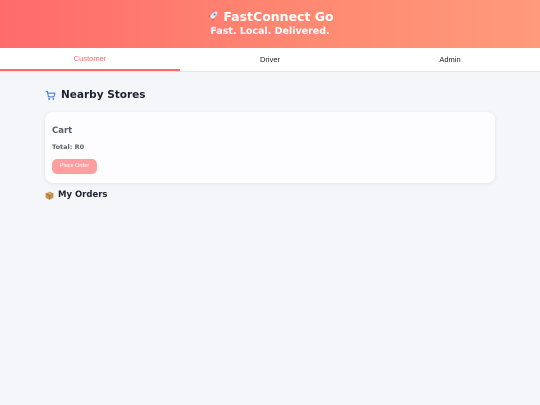  Describe the element at coordinates (270, 147) in the screenshot. I see `cart-card: Cart Total: R0 Place Order` at that location.